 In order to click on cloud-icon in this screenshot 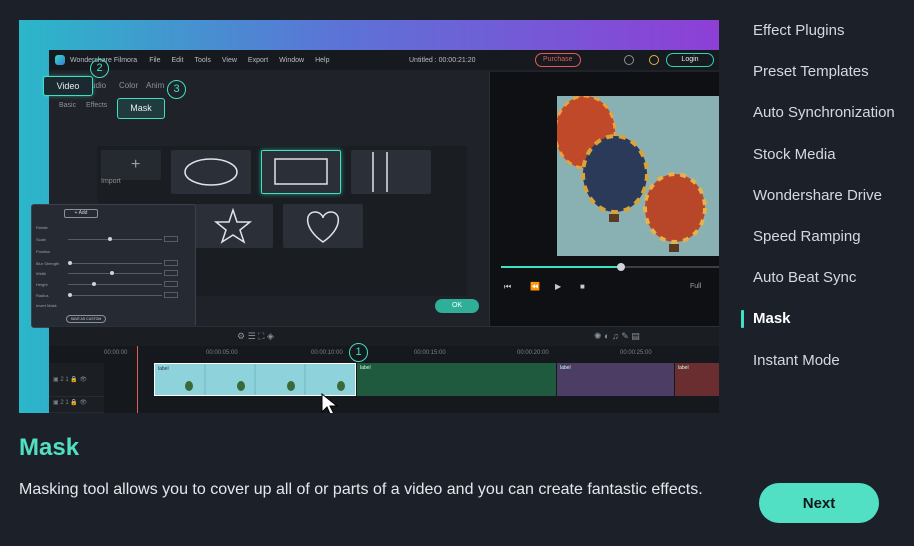, I will do `click(629, 60)`.